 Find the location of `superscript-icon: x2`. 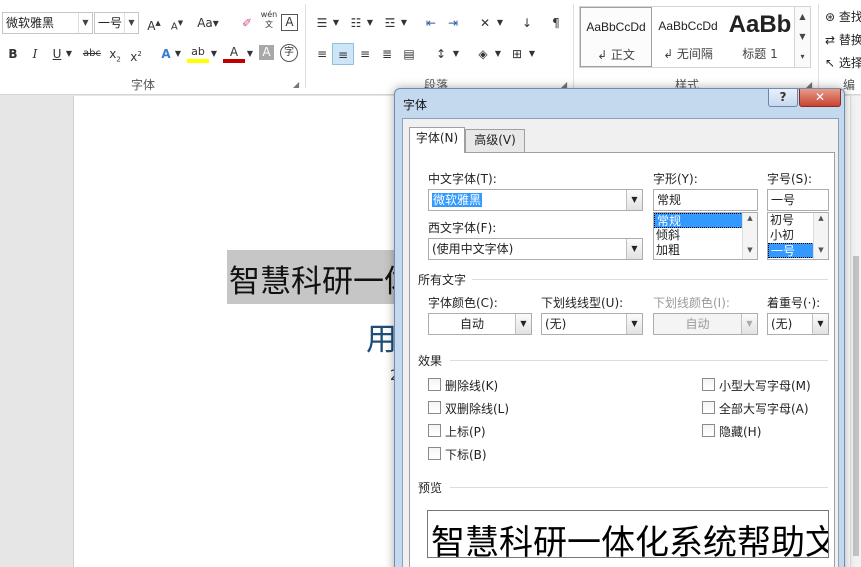

superscript-icon: x2 is located at coordinates (136, 54).